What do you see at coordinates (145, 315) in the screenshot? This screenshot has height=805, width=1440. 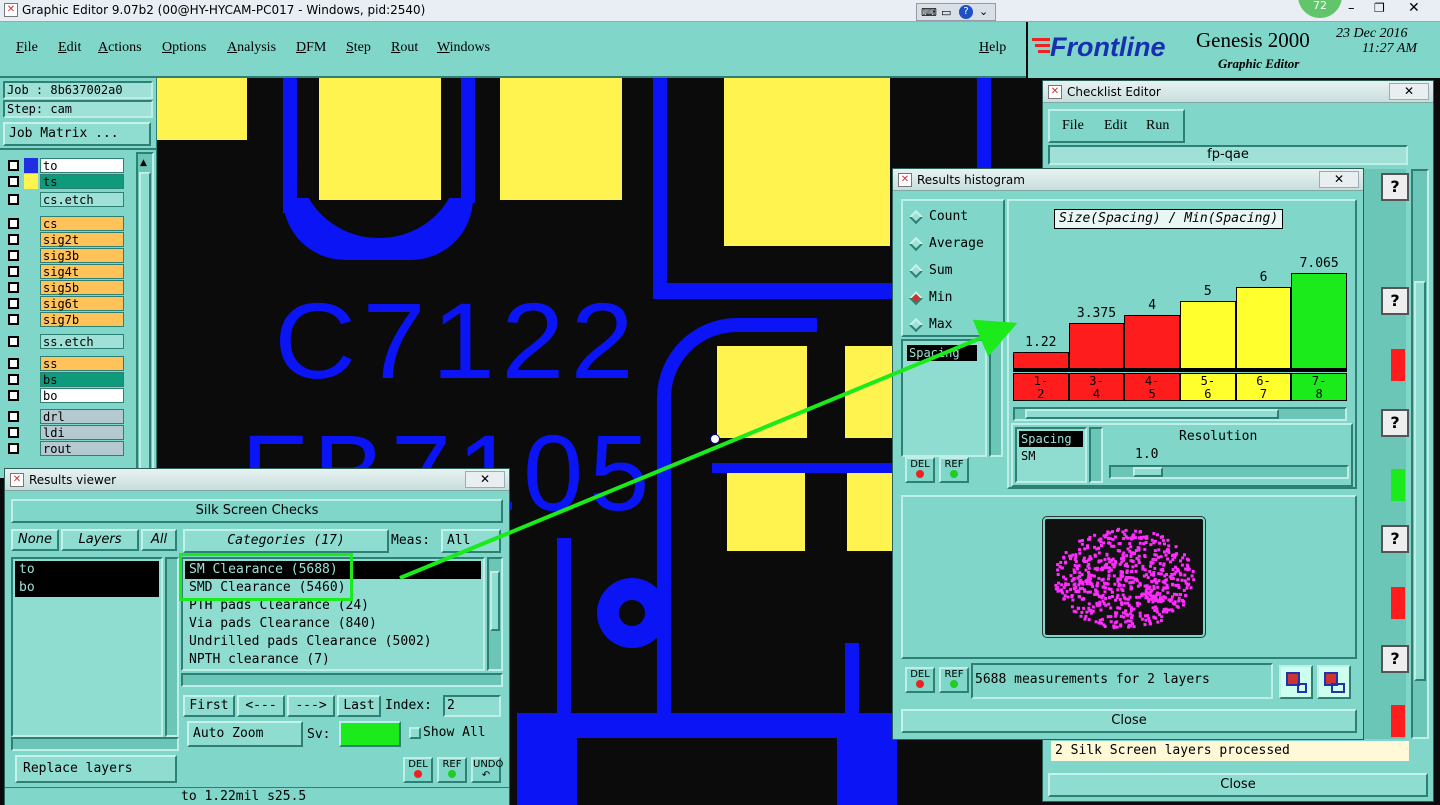 I see `layer-scrollbar: ▲` at bounding box center [145, 315].